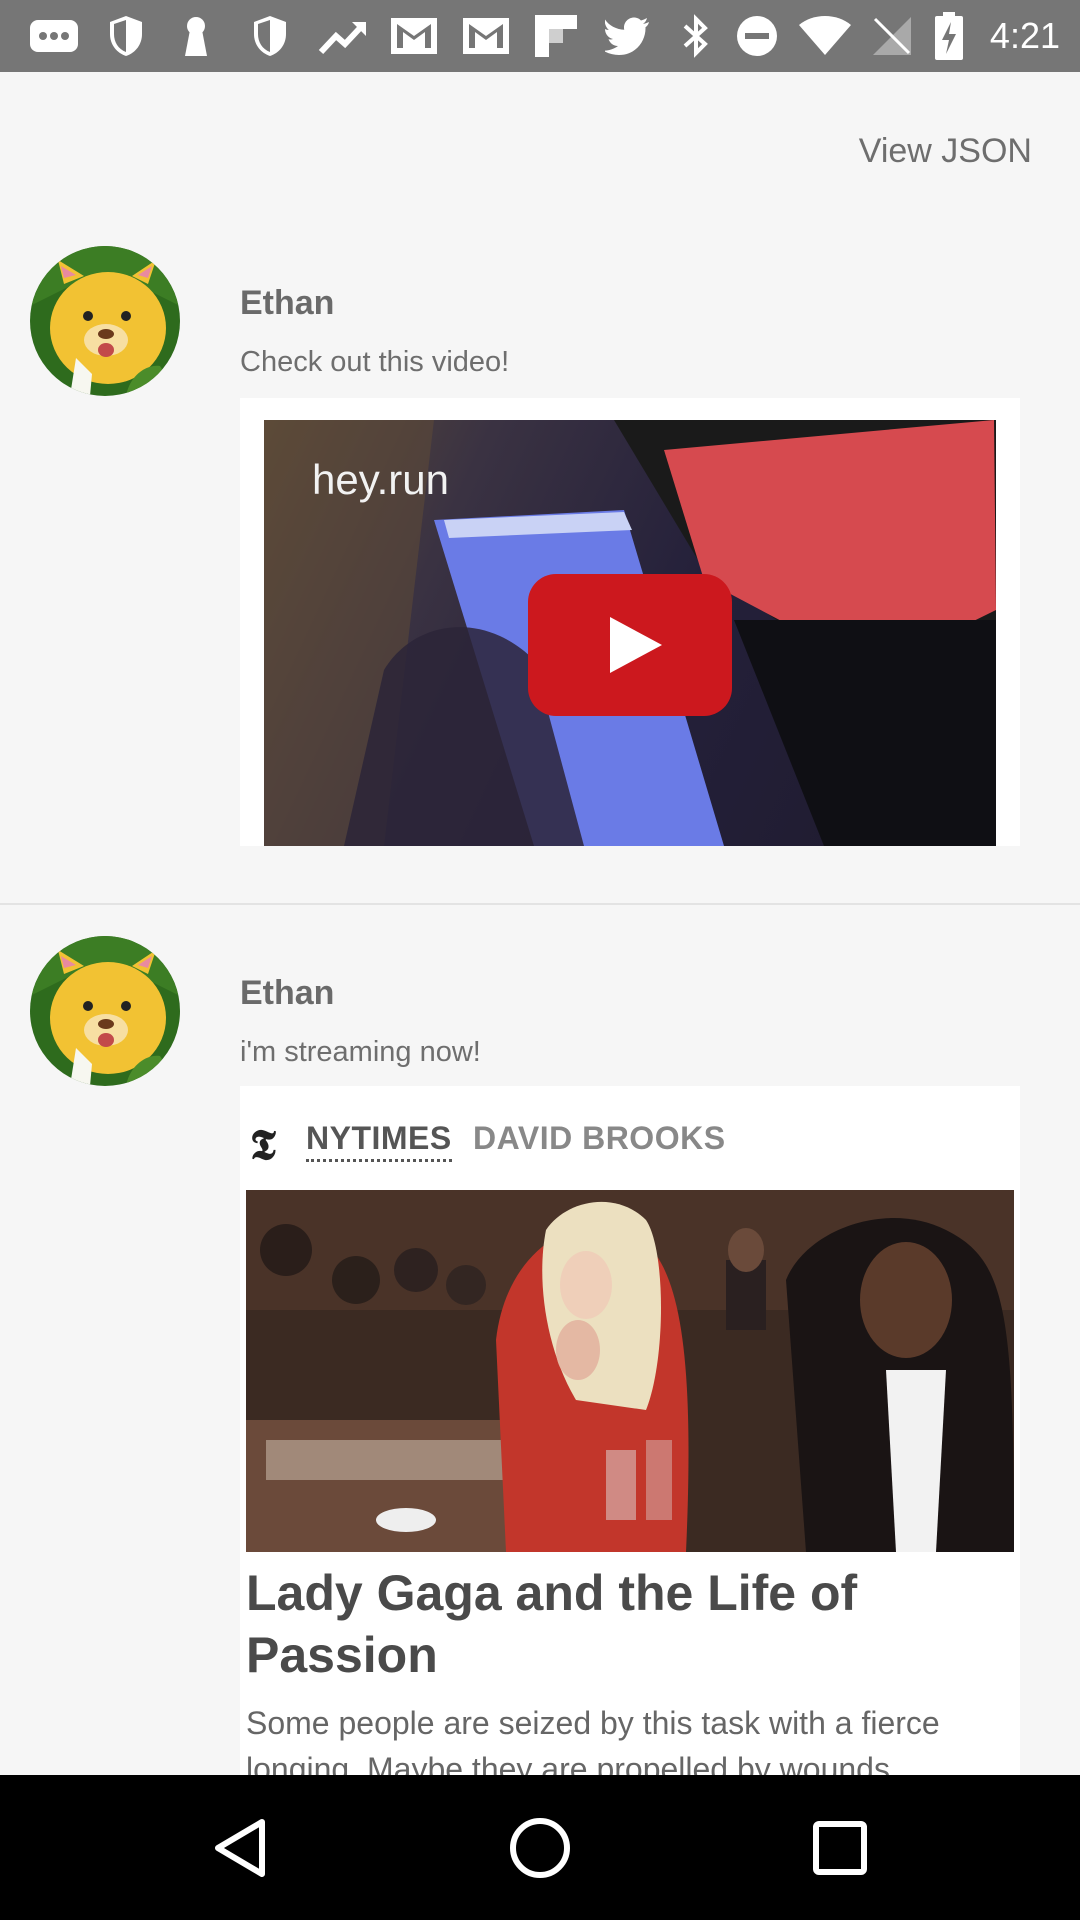 The image size is (1080, 1920). Describe the element at coordinates (945, 151) in the screenshot. I see `view-json-button: View JSON` at that location.